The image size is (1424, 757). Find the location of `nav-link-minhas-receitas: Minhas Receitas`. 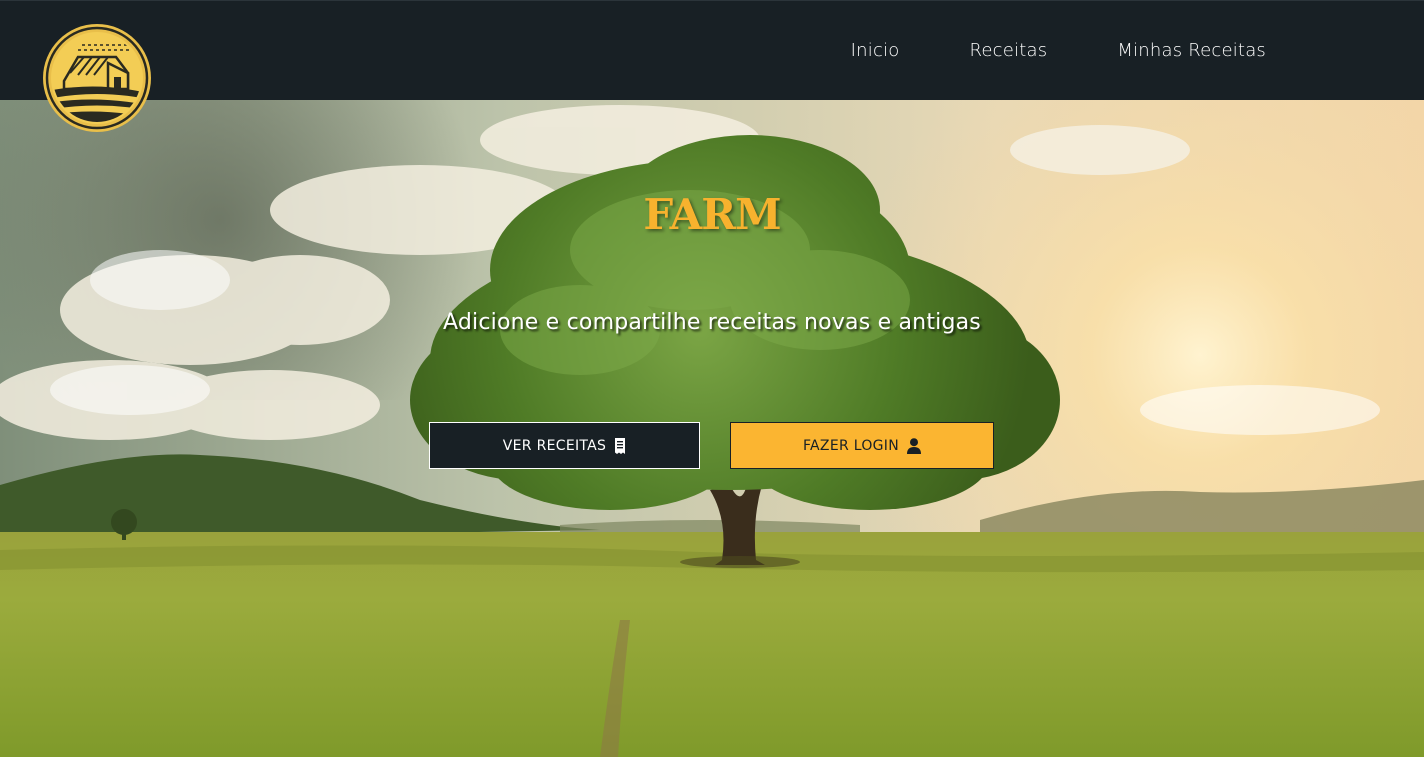

nav-link-minhas-receitas: Minhas Receitas is located at coordinates (1191, 51).